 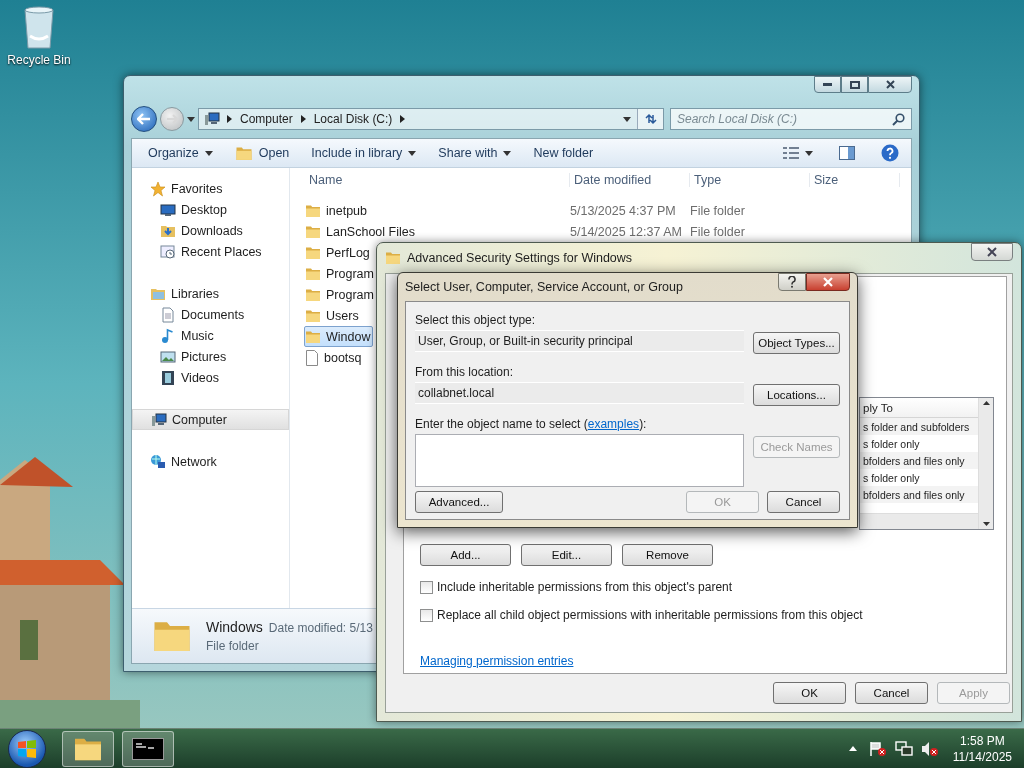 I want to click on toolbar-button: Include in library, so click(x=364, y=153).